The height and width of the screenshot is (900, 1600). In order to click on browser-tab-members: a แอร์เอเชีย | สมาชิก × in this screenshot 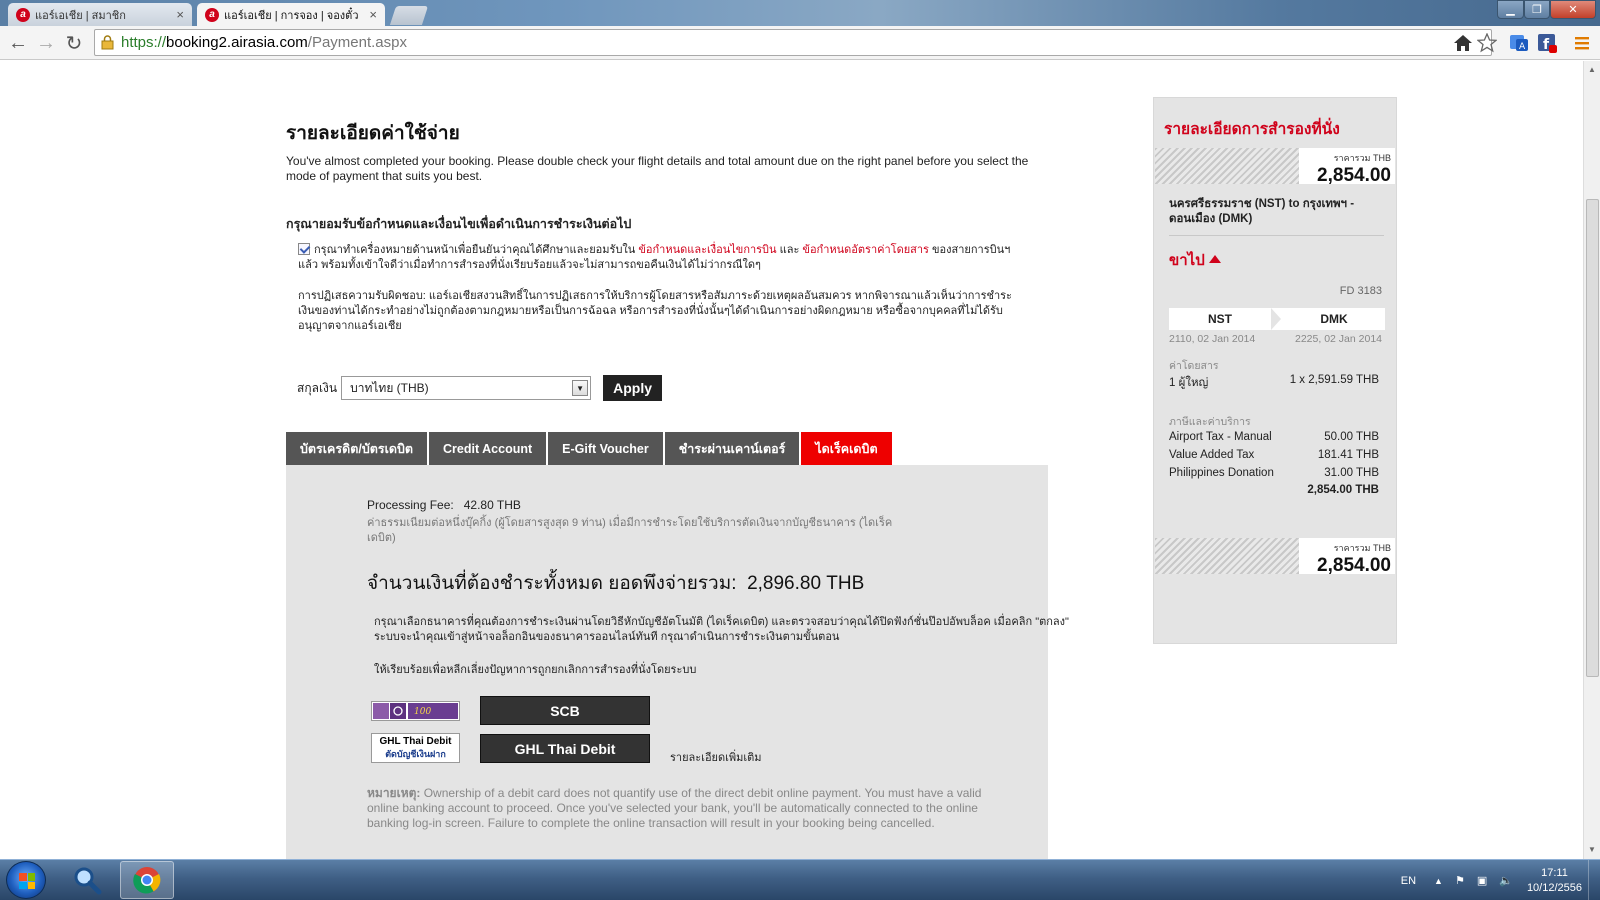, I will do `click(100, 14)`.